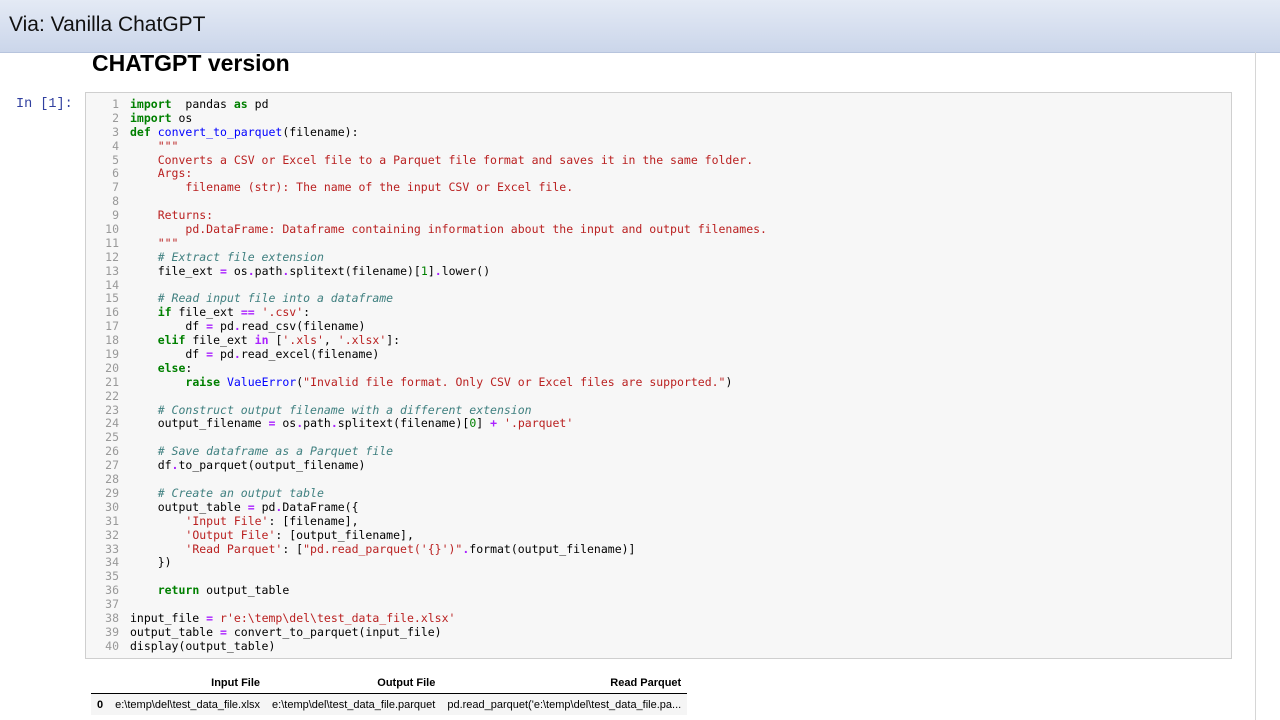 This screenshot has height=720, width=1280. I want to click on line-number: 28, so click(112, 479).